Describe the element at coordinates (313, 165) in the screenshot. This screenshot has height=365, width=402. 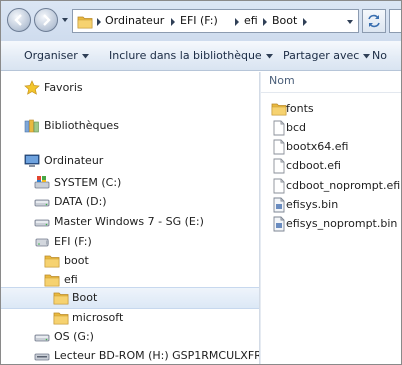
I see `file-name: cdboot.efi` at that location.